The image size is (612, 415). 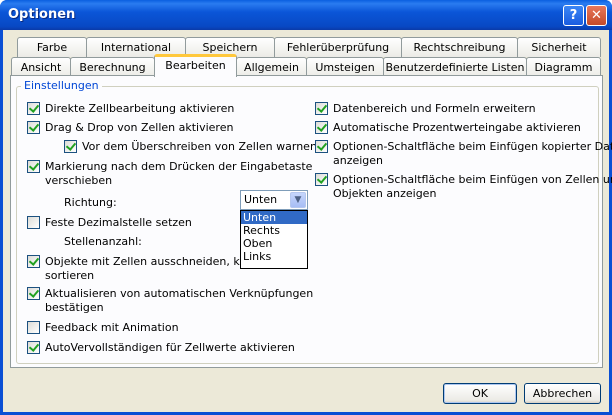 I want to click on richtung-label: Richtung:, so click(x=90, y=203).